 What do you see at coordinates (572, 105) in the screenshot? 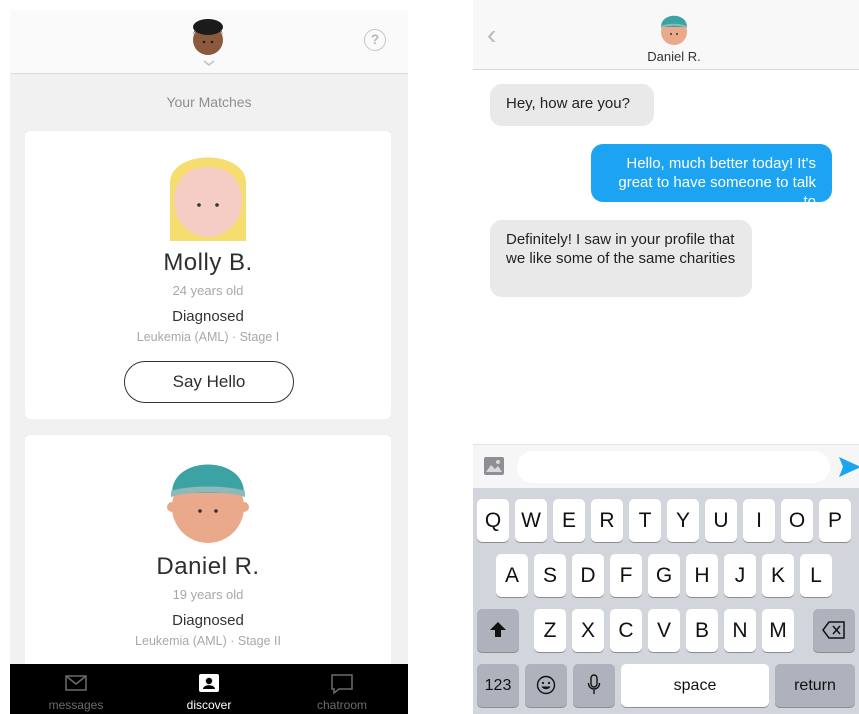
I see `message-bubble-incoming: Hey, how are you?` at bounding box center [572, 105].